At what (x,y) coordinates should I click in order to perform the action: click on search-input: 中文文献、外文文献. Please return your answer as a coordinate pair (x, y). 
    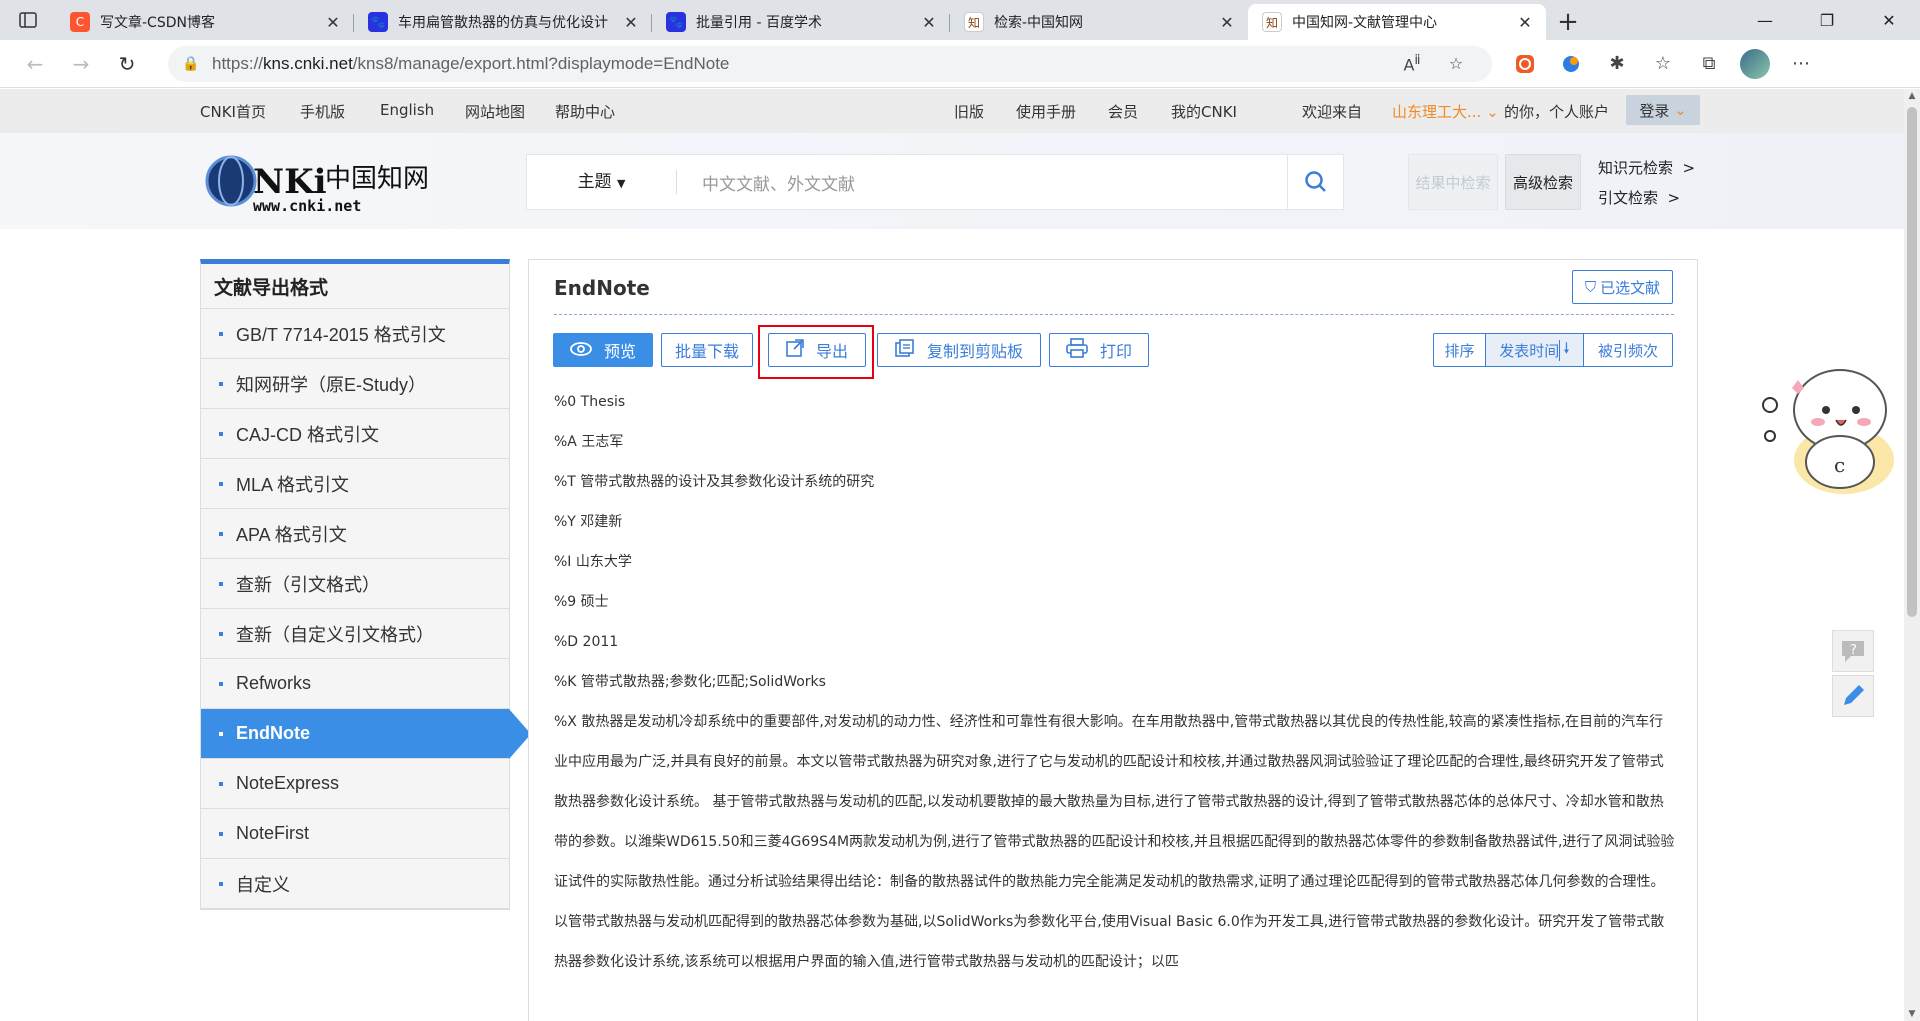
    Looking at the image, I should click on (982, 182).